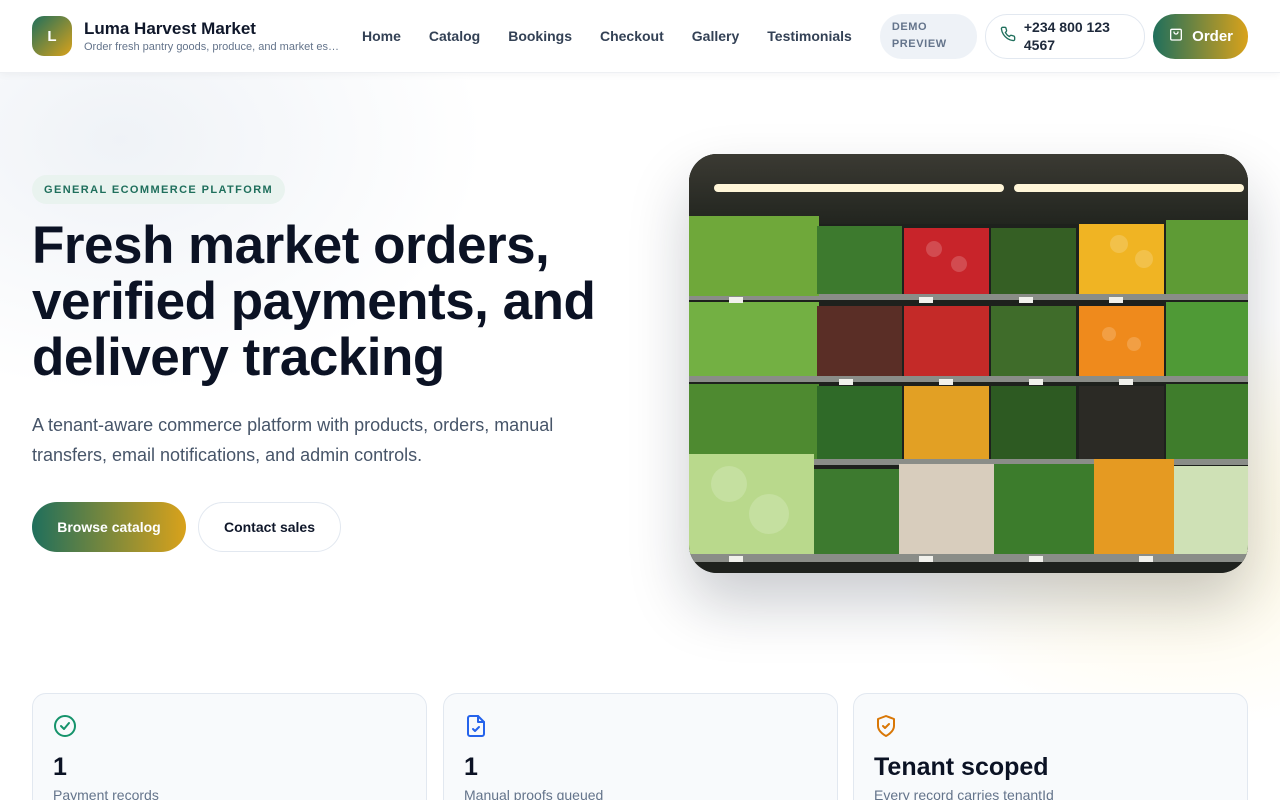 This screenshot has height=800, width=1280. Describe the element at coordinates (52, 36) in the screenshot. I see `brand-logo: L` at that location.